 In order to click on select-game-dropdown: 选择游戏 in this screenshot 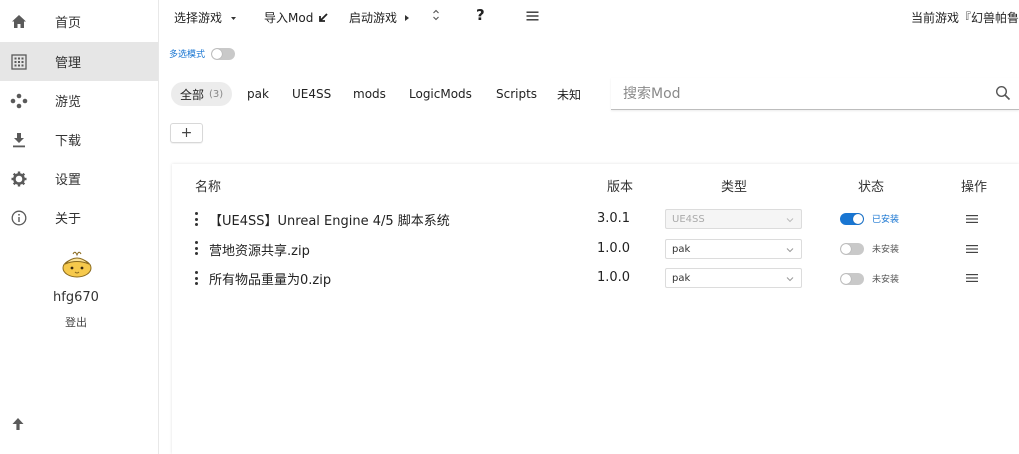, I will do `click(207, 17)`.